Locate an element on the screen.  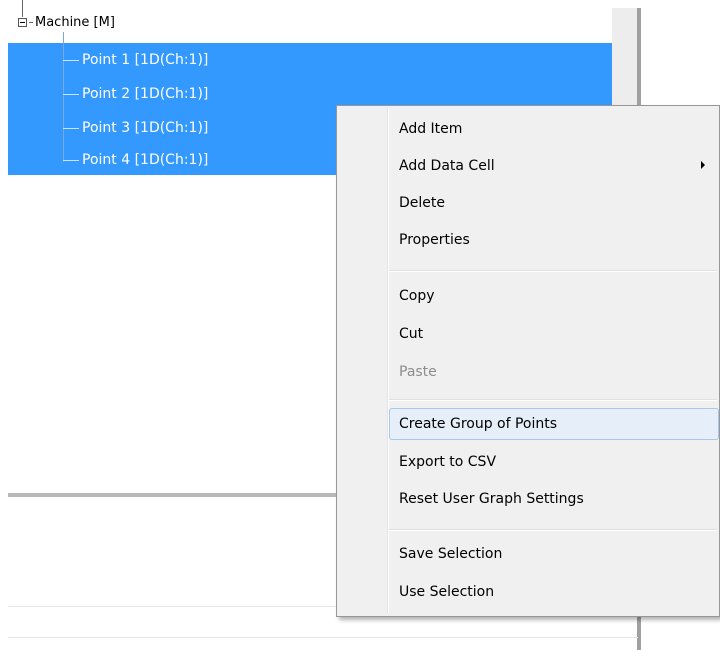
tree-node-point-3: Point 3 [1D(Ch:1)] is located at coordinates (135, 128).